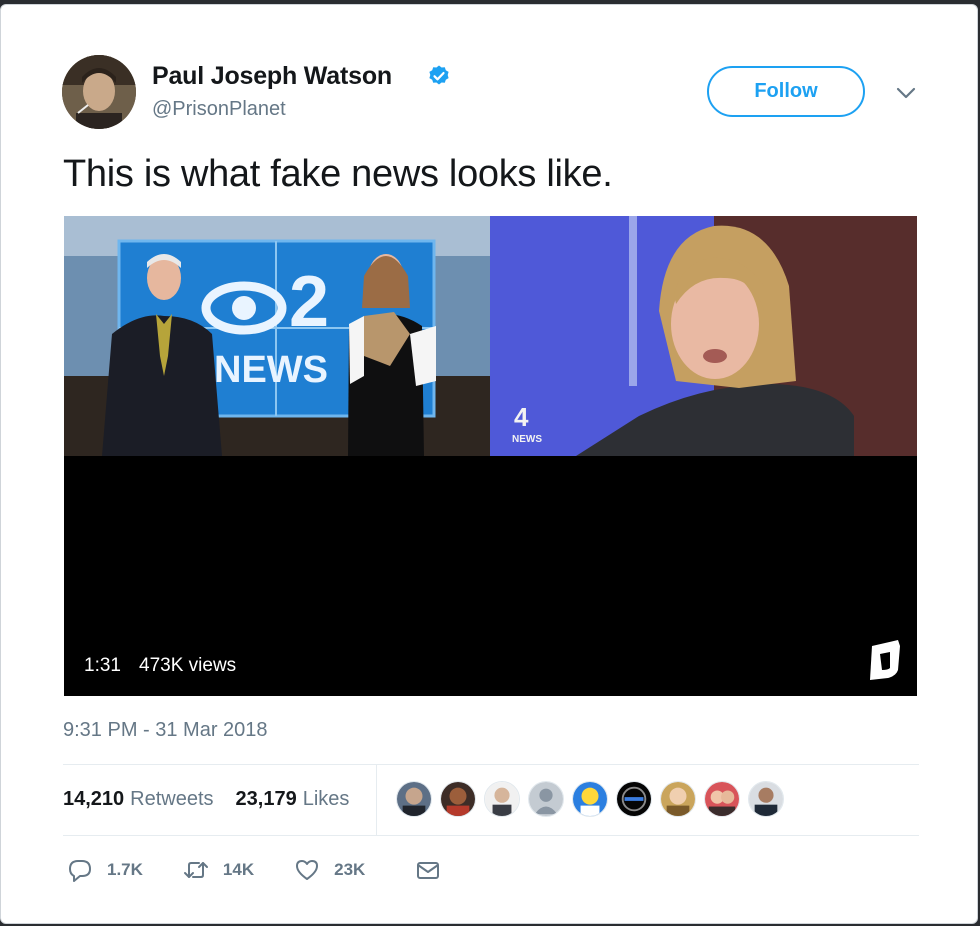 The width and height of the screenshot is (980, 926). What do you see at coordinates (218, 870) in the screenshot?
I see `retweet-button: 14K` at bounding box center [218, 870].